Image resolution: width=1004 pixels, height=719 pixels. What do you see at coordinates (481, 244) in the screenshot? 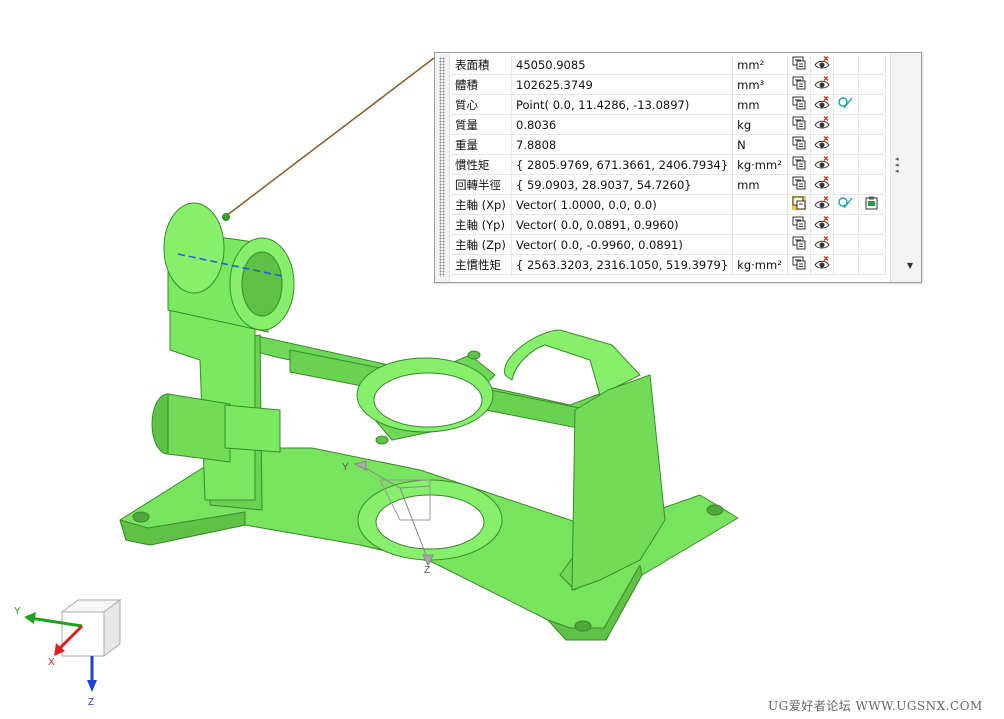
I see `property-name: 主軸 (Zp)` at bounding box center [481, 244].